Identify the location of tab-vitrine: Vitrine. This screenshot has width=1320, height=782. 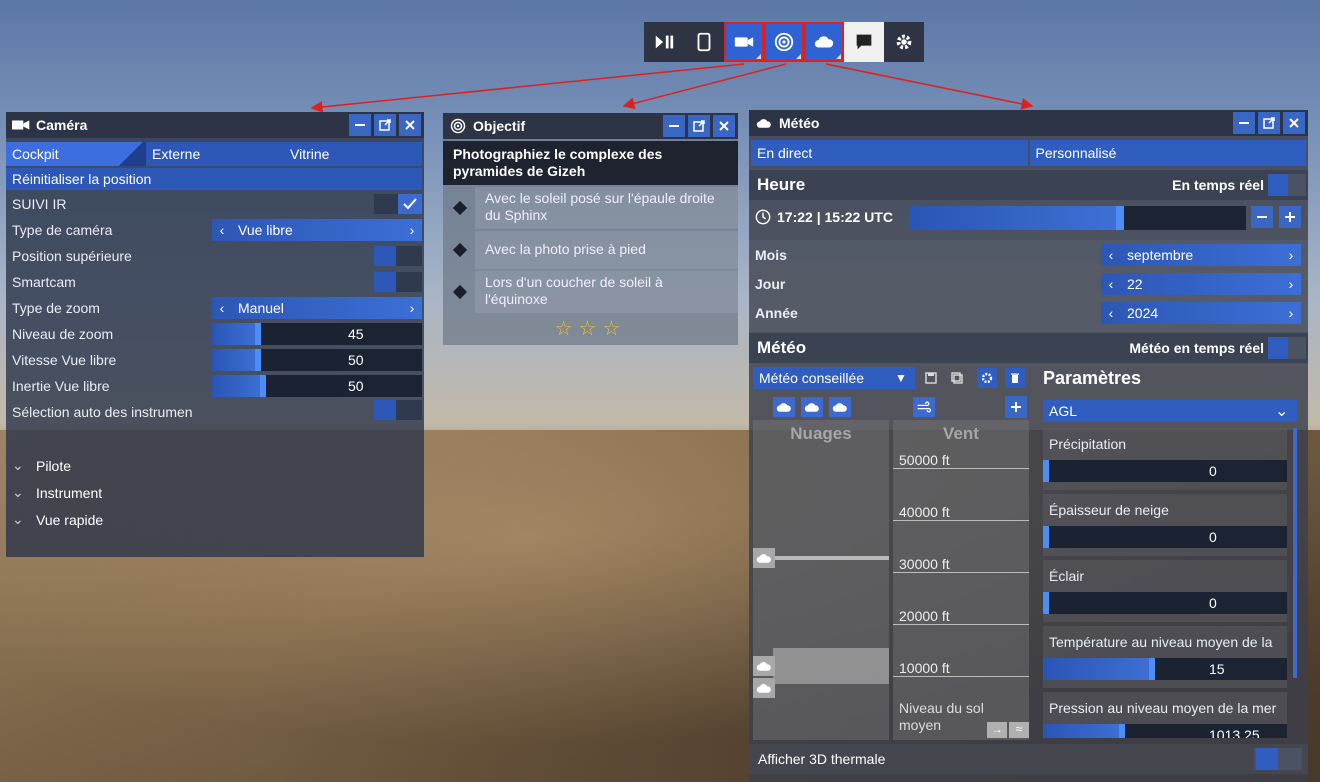
(353, 154).